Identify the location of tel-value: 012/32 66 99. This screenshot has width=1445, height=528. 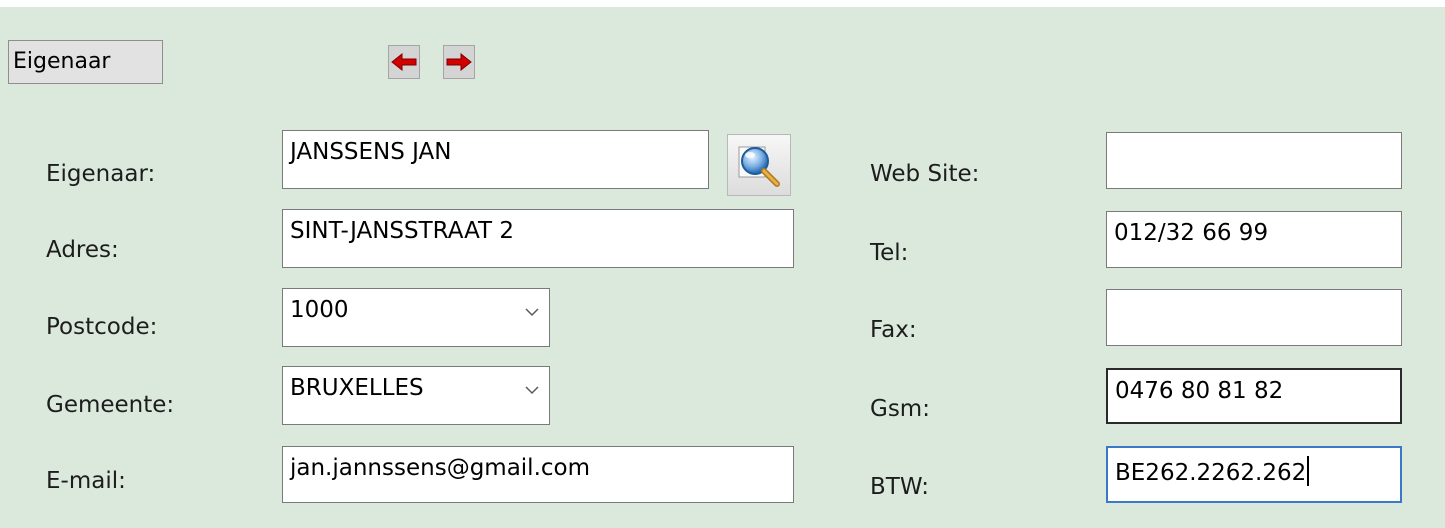
(1191, 233).